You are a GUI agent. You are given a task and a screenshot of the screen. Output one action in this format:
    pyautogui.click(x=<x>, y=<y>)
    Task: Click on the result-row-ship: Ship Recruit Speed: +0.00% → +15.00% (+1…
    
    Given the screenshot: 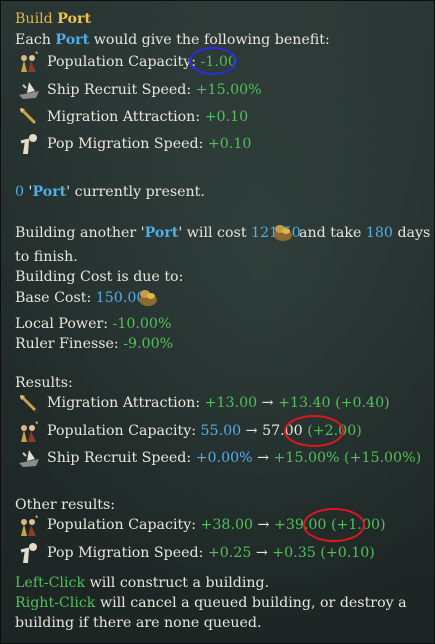 What is the action you would take?
    pyautogui.click(x=234, y=458)
    